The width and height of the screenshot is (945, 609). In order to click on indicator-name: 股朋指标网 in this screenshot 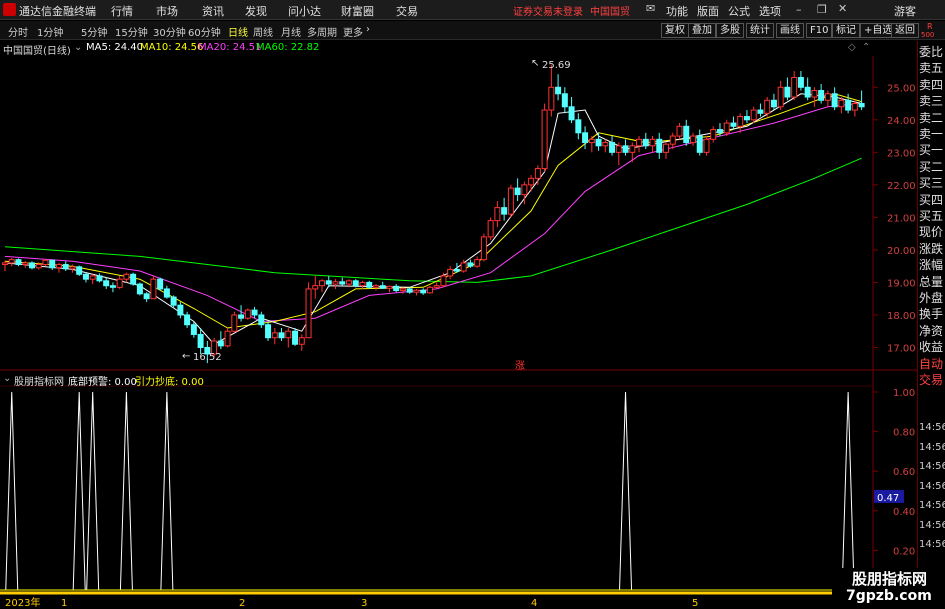, I will do `click(39, 380)`.